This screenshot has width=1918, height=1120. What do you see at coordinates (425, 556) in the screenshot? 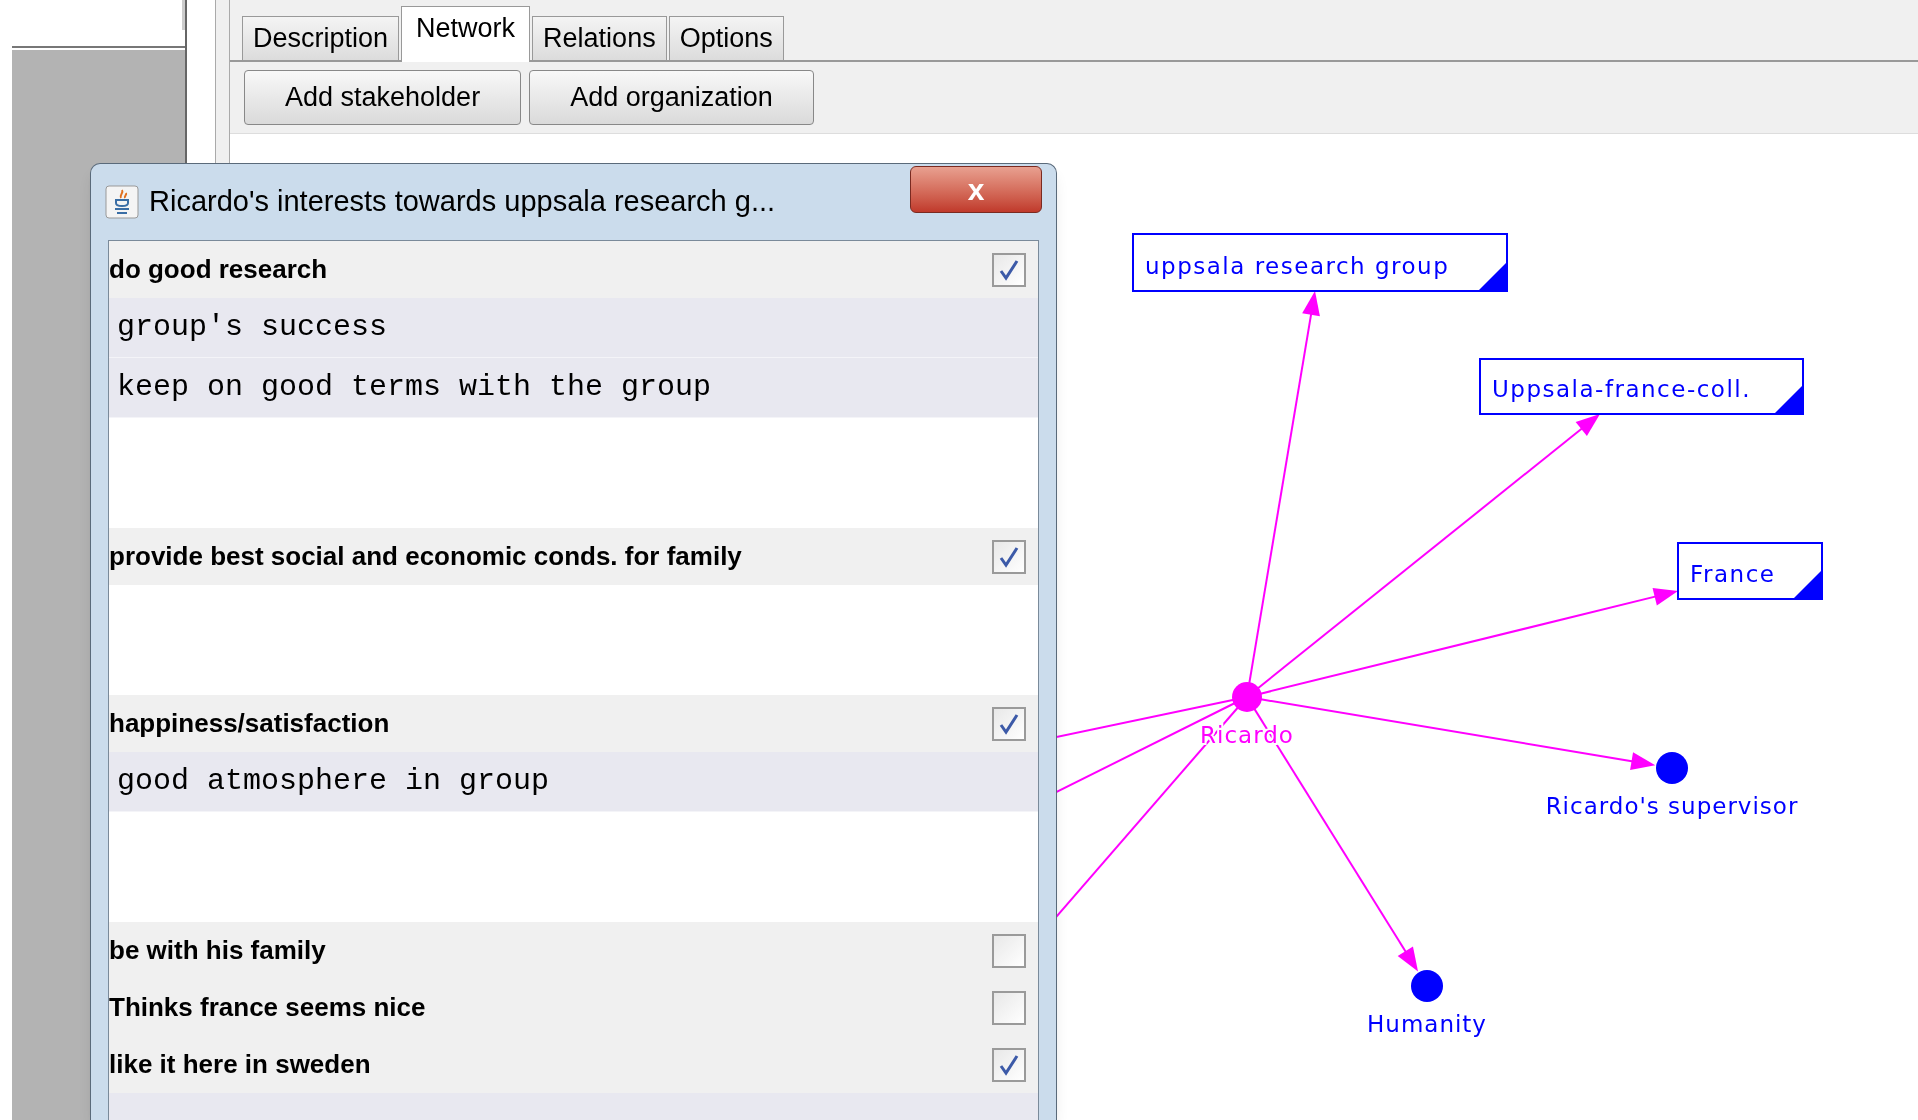
I see `goal-label: provide best social and economic conds. for family` at bounding box center [425, 556].